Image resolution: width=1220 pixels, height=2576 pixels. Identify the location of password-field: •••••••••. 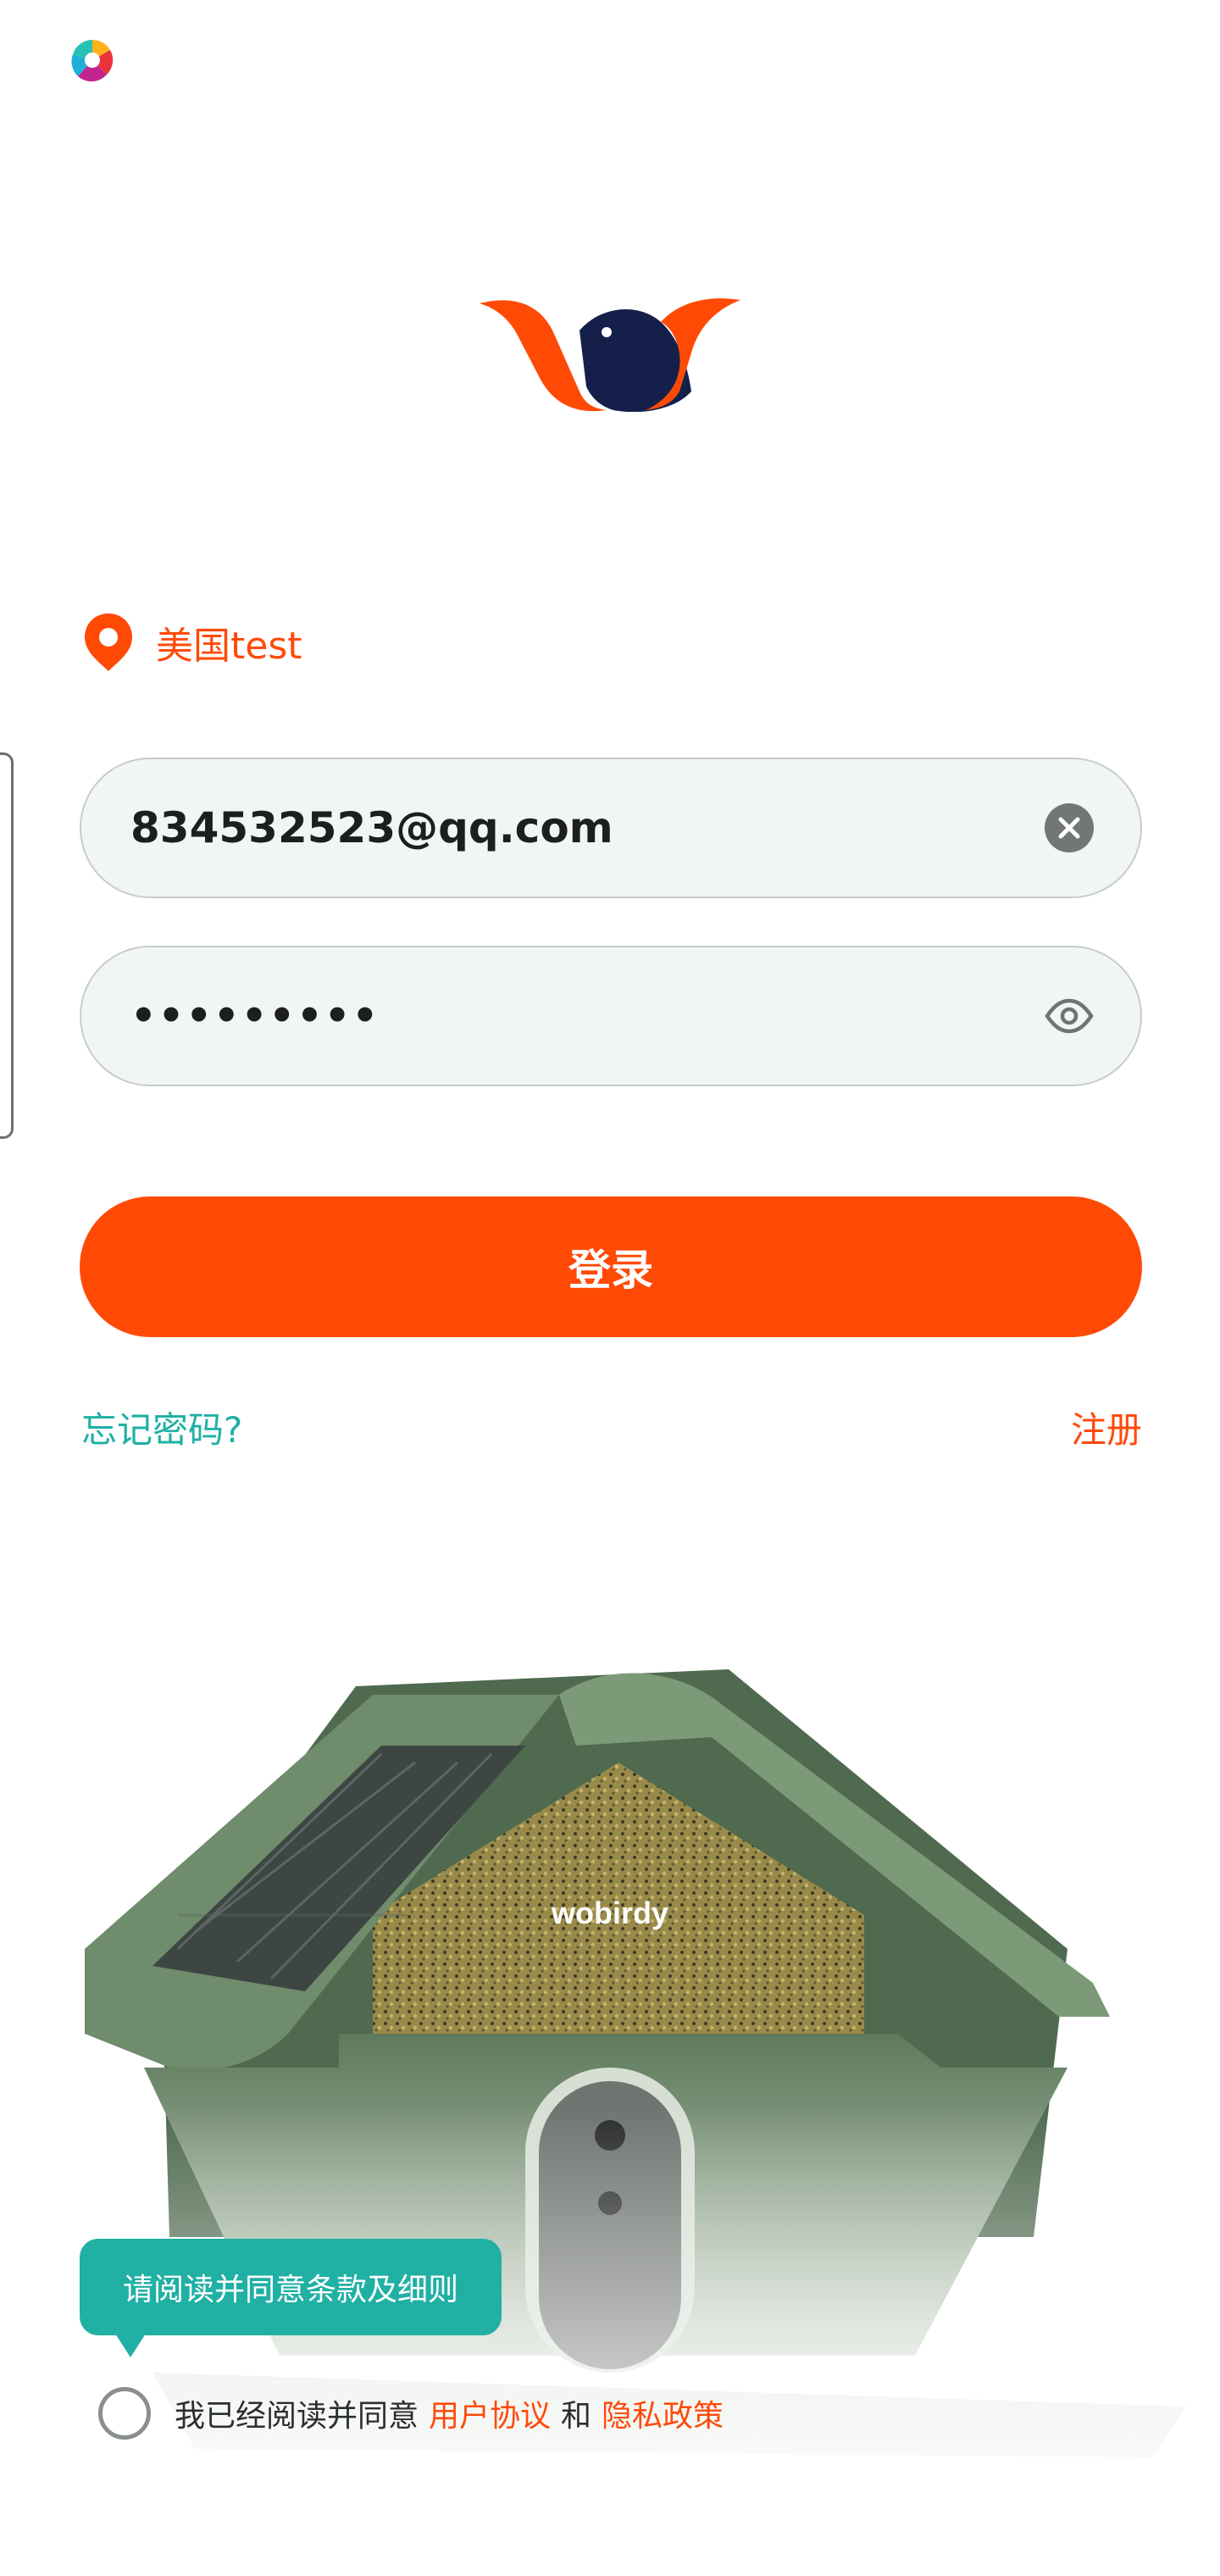
(611, 1016).